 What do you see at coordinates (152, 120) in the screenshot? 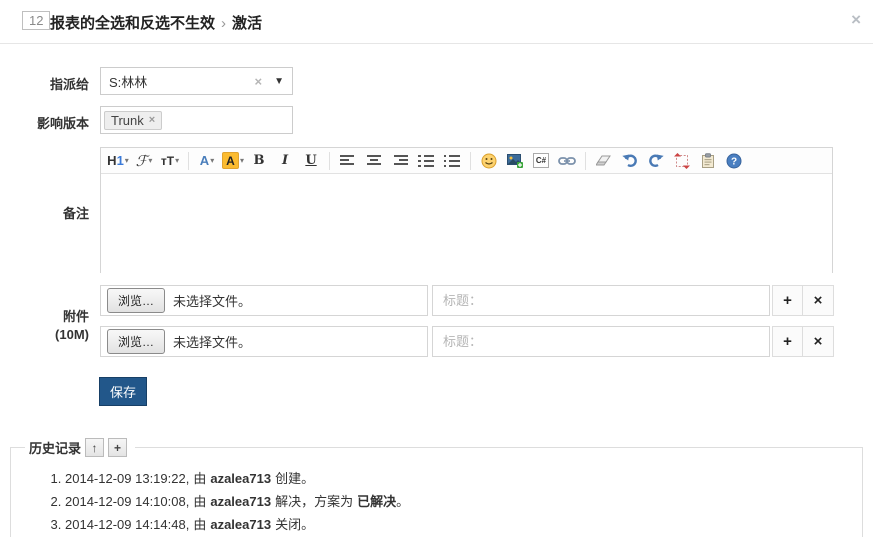
I see `tag-remove-icon: ×` at bounding box center [152, 120].